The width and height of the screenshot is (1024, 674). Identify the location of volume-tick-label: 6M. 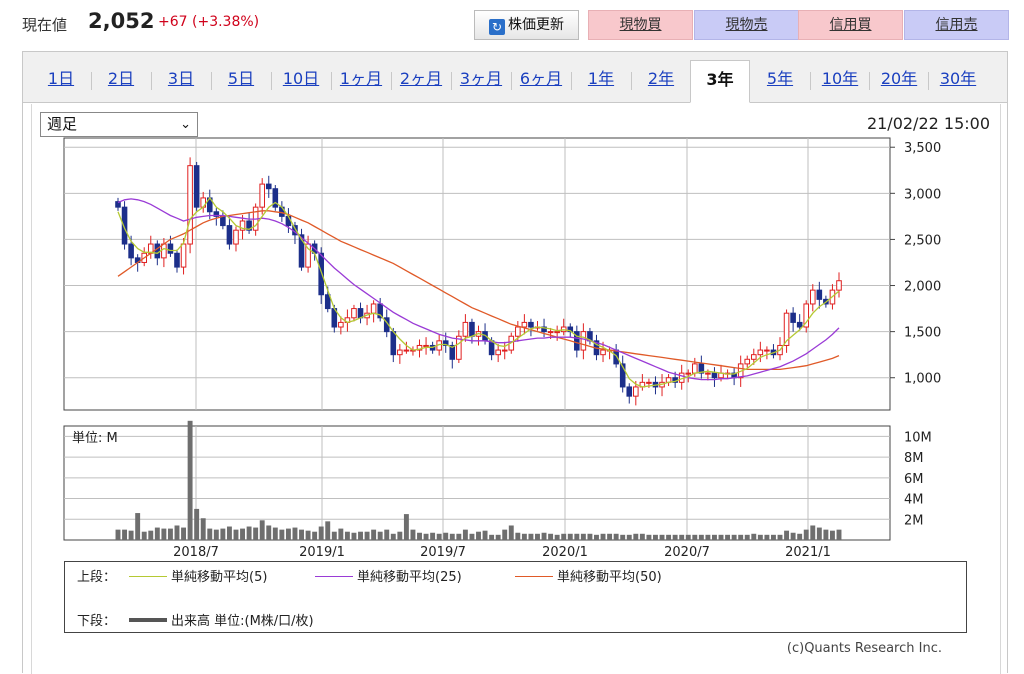
(914, 479).